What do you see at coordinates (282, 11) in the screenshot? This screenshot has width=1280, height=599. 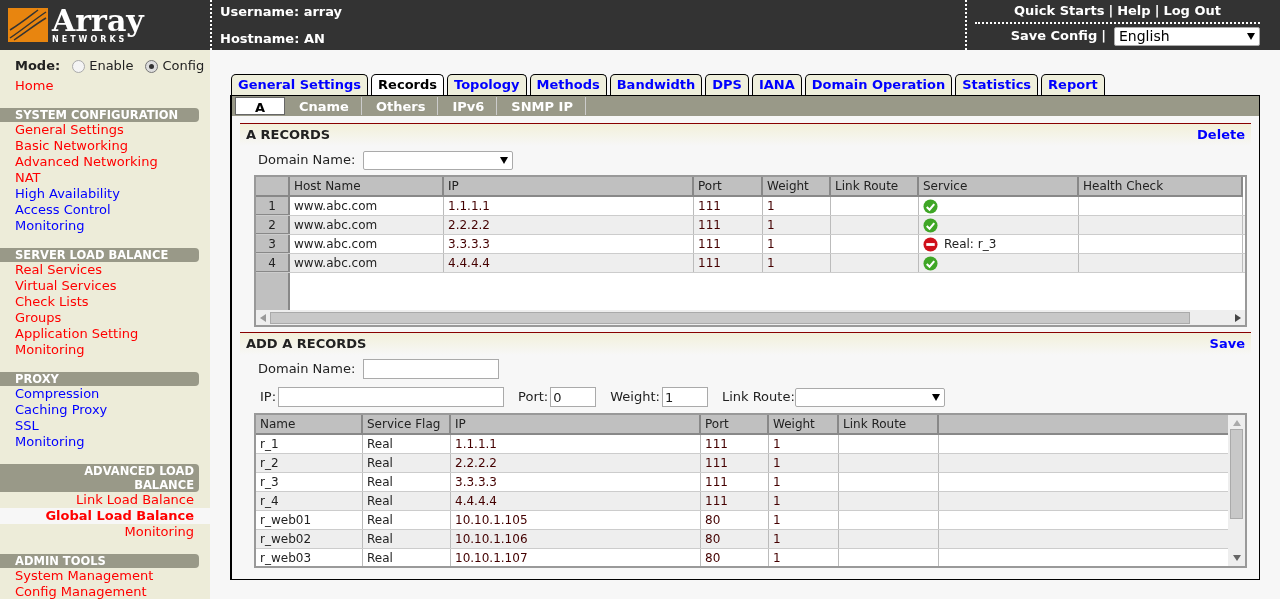 I see `username-label: Username: array` at bounding box center [282, 11].